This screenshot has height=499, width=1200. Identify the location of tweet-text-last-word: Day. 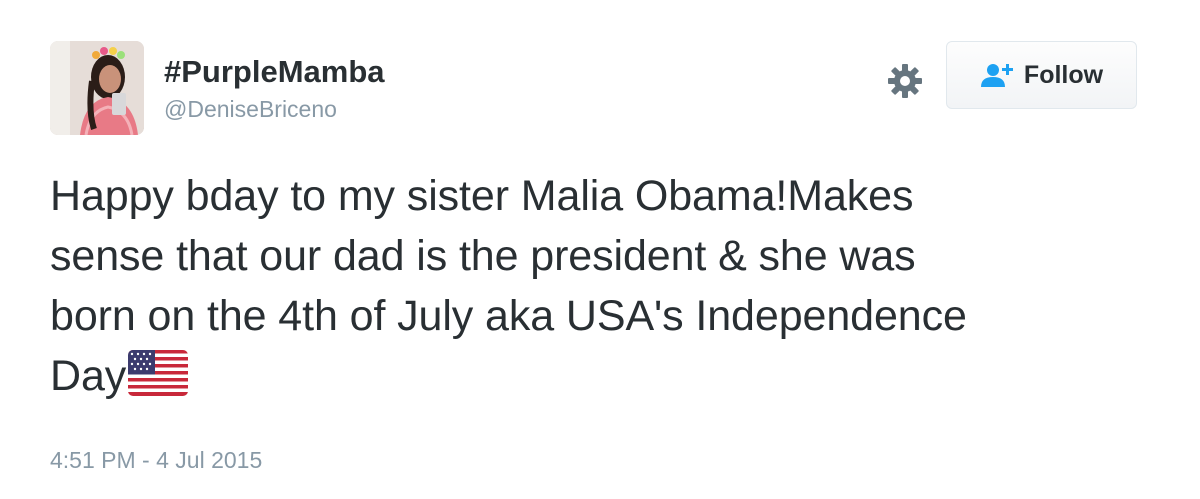
(88, 376).